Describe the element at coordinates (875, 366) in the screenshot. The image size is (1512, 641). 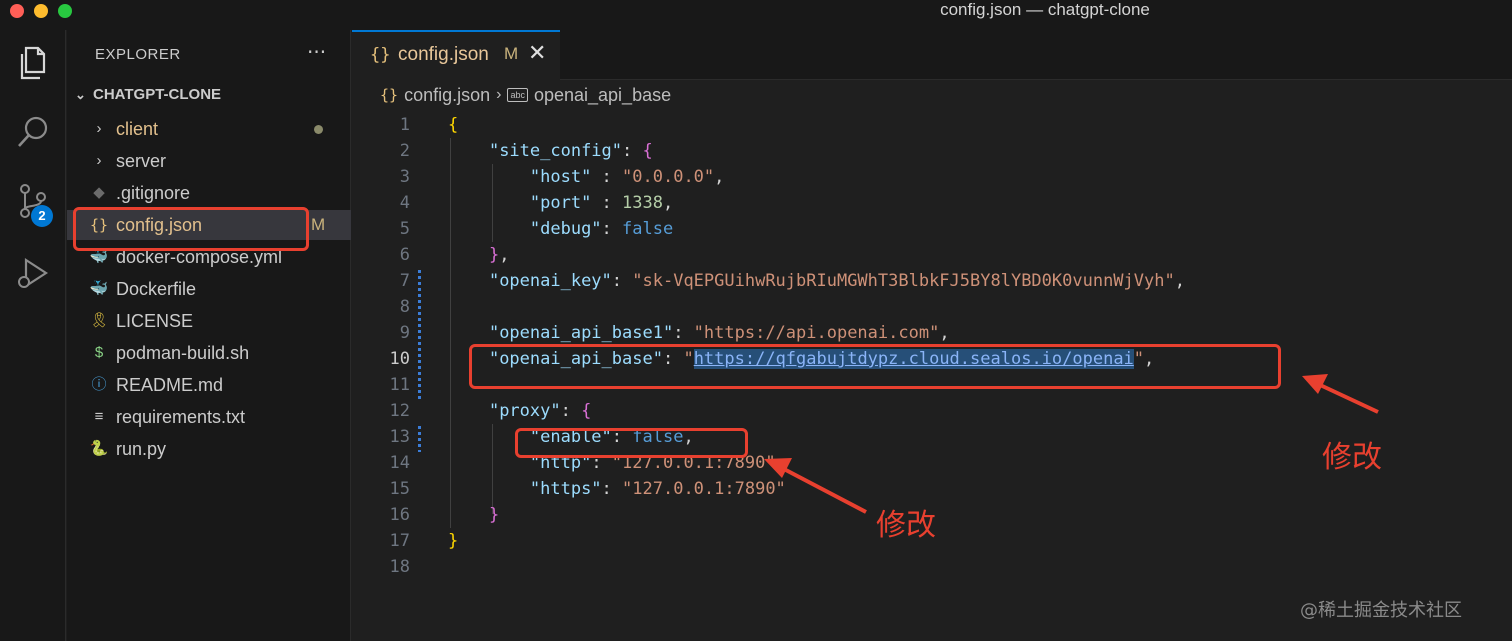
I see `annotation-box-api-base` at that location.